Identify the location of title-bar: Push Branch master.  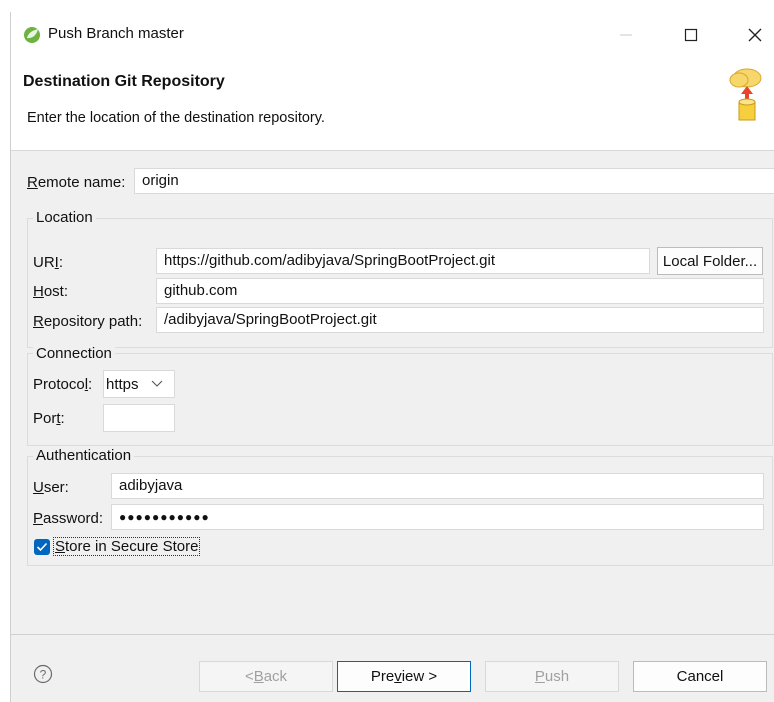
(392, 35).